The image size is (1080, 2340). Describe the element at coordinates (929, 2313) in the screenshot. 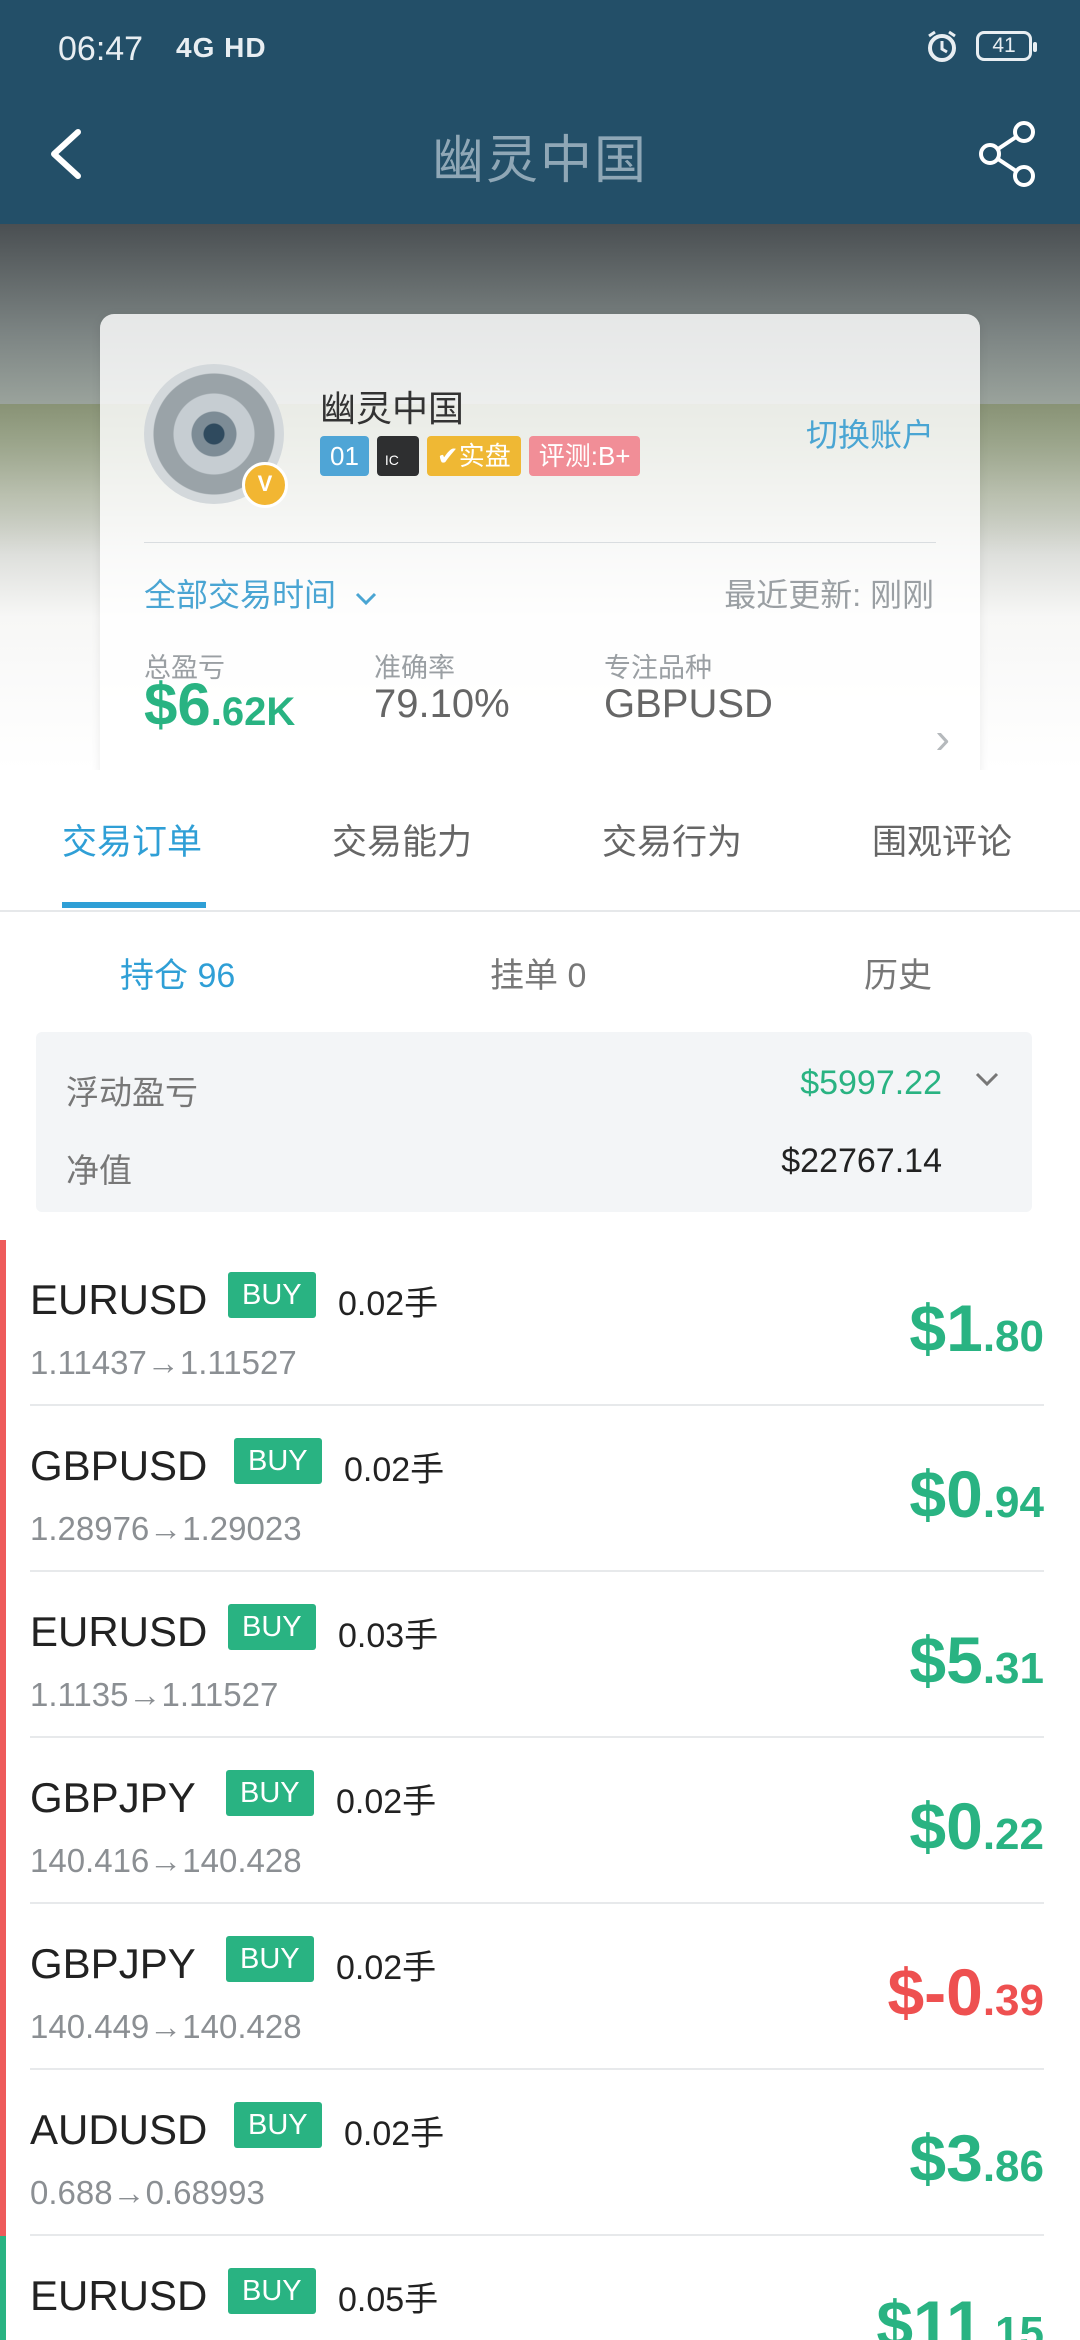

I see `pnl-int: $11` at that location.